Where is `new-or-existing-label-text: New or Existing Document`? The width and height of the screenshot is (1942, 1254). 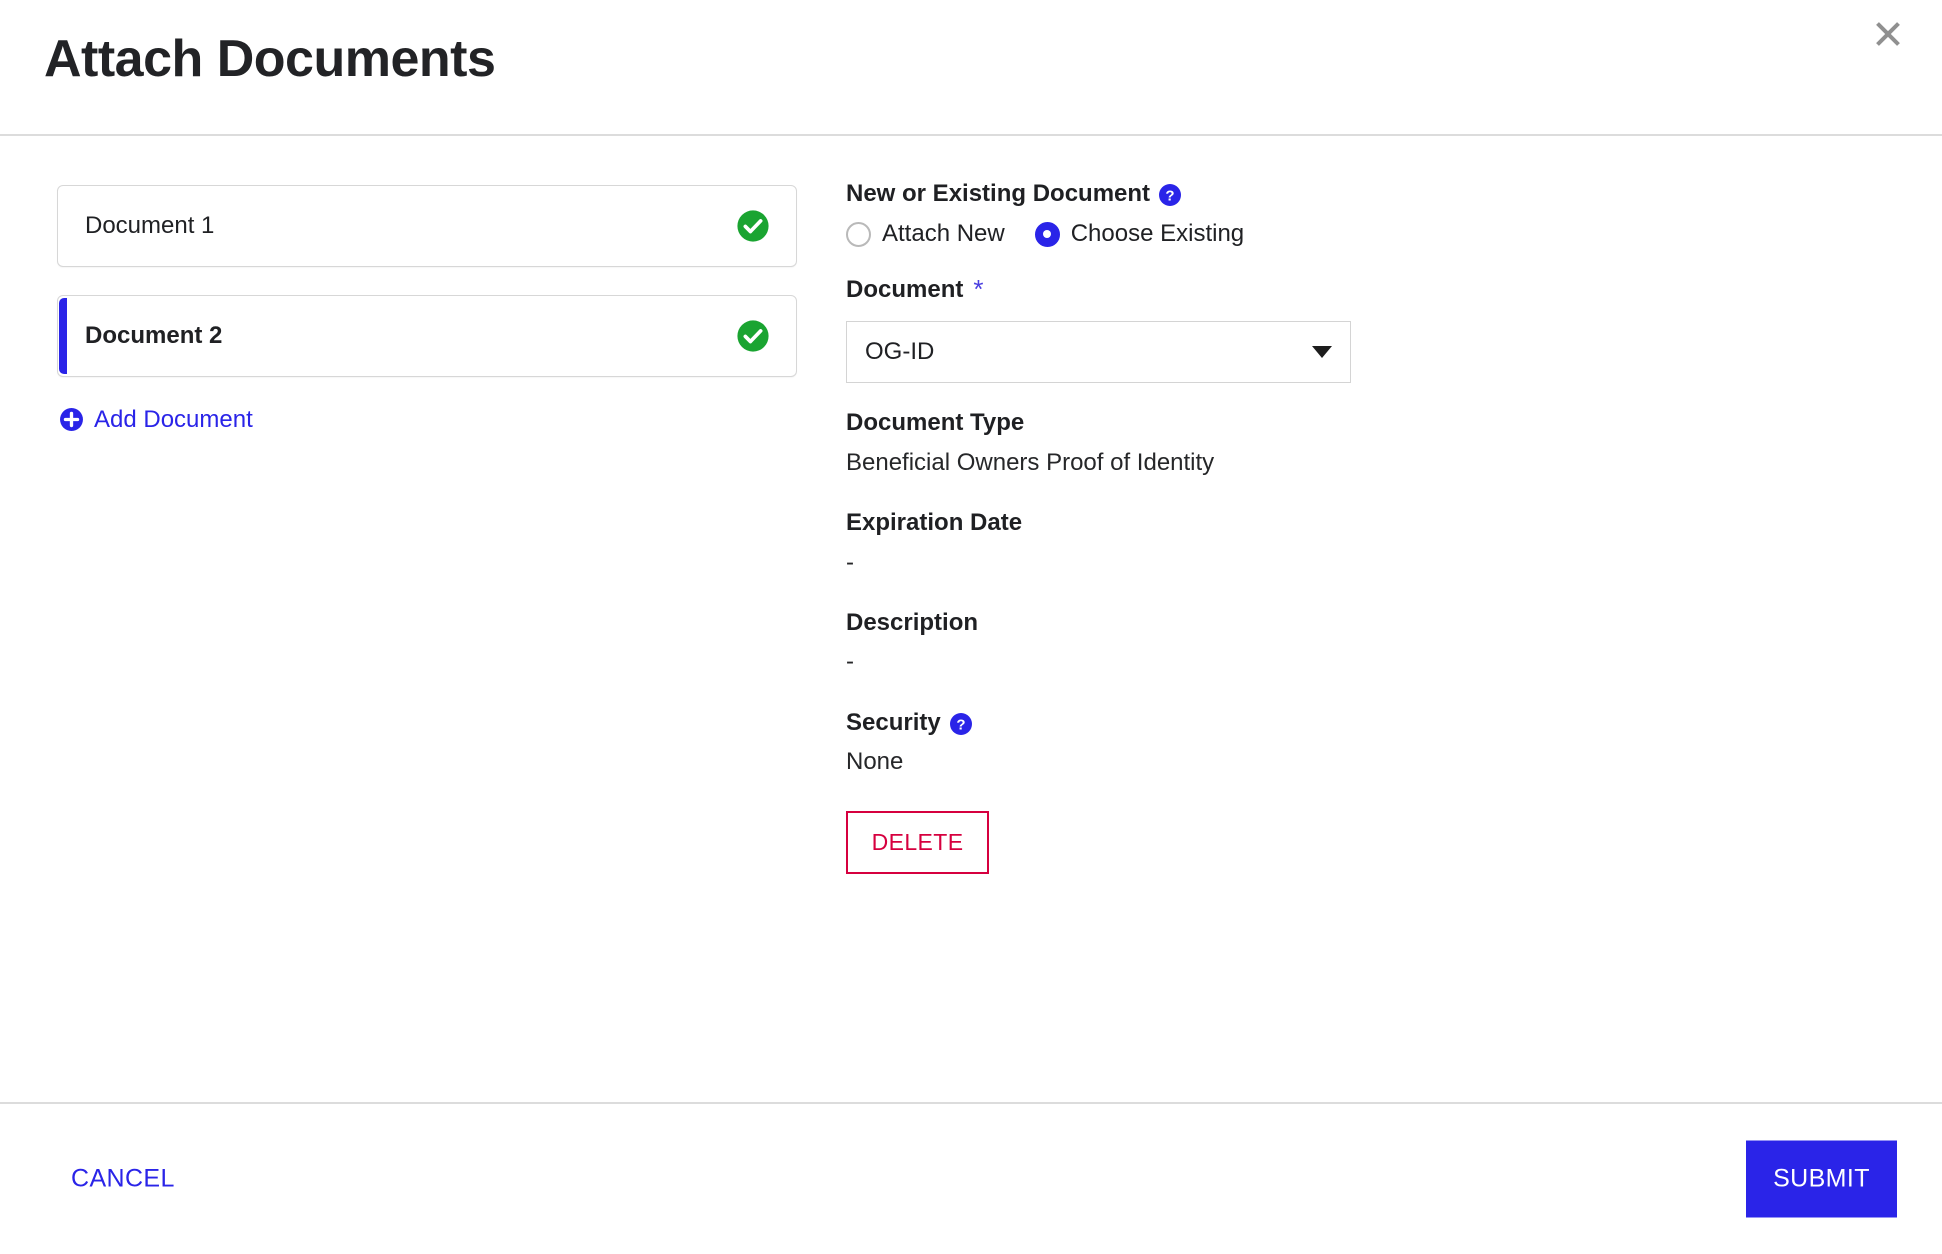 new-or-existing-label-text: New or Existing Document is located at coordinates (998, 193).